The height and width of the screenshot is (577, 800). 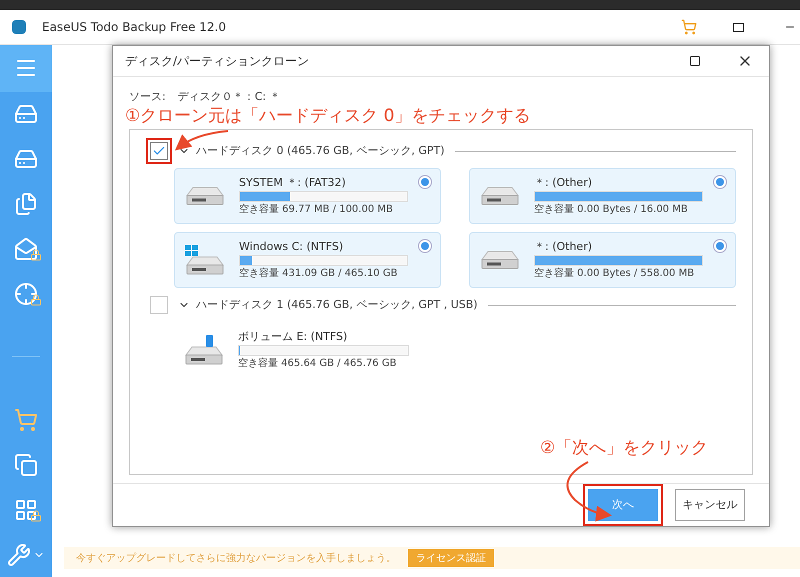 What do you see at coordinates (229, 96) in the screenshot?
I see `source-value: ディスク０＊：C: ＊` at bounding box center [229, 96].